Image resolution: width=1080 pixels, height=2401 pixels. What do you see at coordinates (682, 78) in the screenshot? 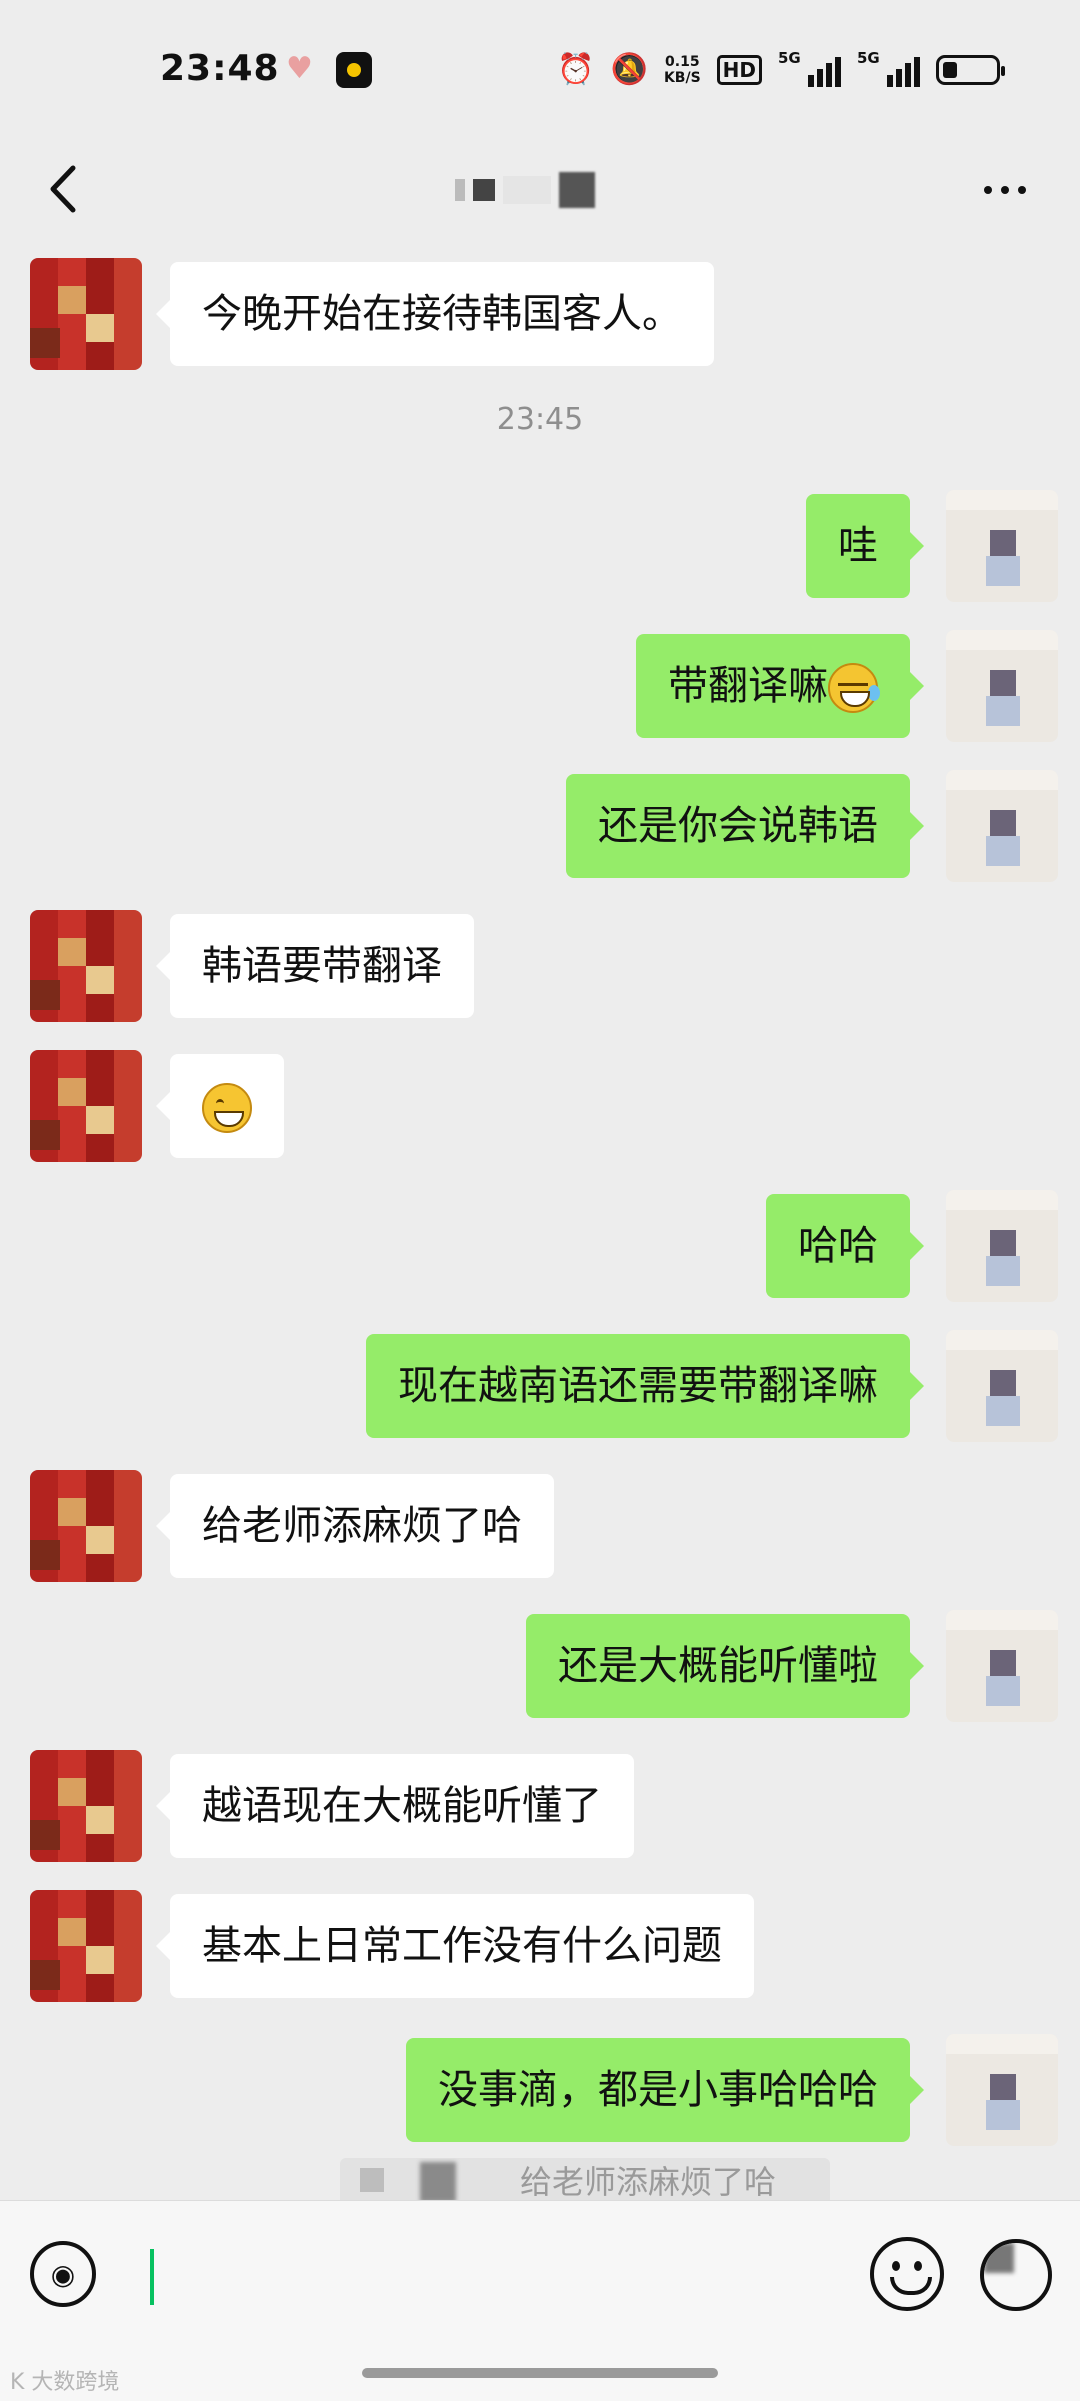
I see `net-speed-unit: KB/S` at bounding box center [682, 78].